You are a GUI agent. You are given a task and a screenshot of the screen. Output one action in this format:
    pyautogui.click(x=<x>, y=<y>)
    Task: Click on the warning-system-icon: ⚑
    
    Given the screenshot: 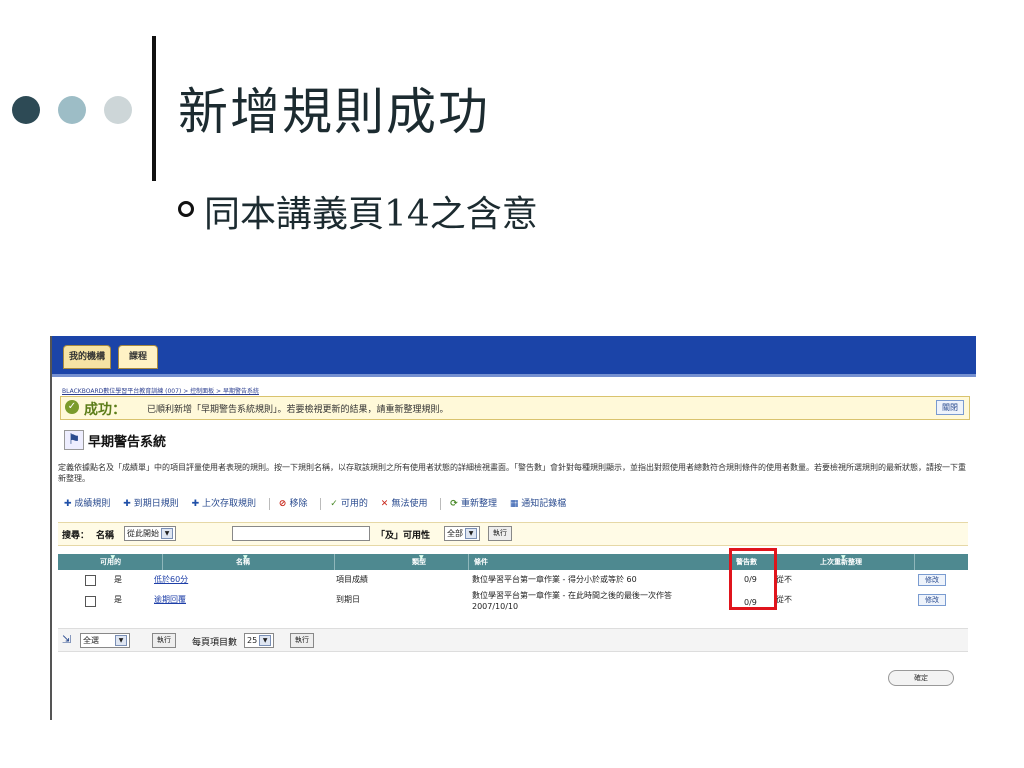 What is the action you would take?
    pyautogui.click(x=74, y=440)
    